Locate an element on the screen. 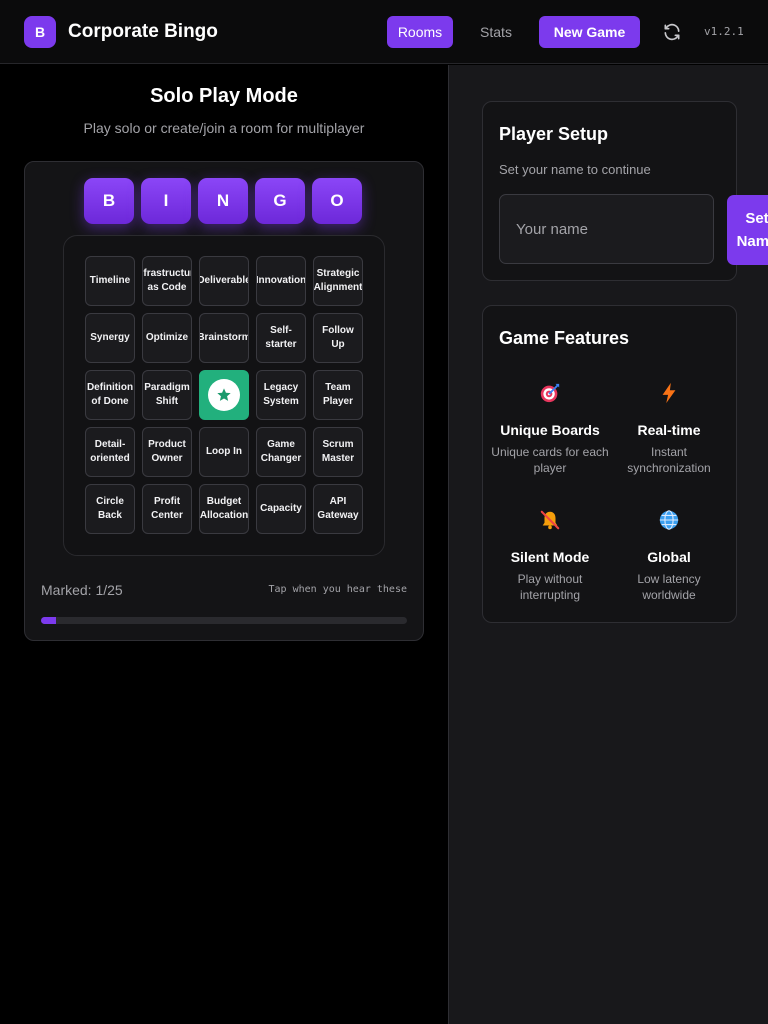 The height and width of the screenshot is (1024, 768). feature-name: Global is located at coordinates (669, 557).